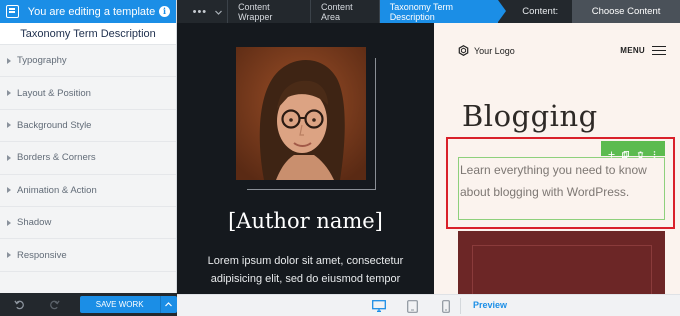 This screenshot has height=316, width=680. Describe the element at coordinates (562, 269) in the screenshot. I see `featured-block-inner-frame` at that location.